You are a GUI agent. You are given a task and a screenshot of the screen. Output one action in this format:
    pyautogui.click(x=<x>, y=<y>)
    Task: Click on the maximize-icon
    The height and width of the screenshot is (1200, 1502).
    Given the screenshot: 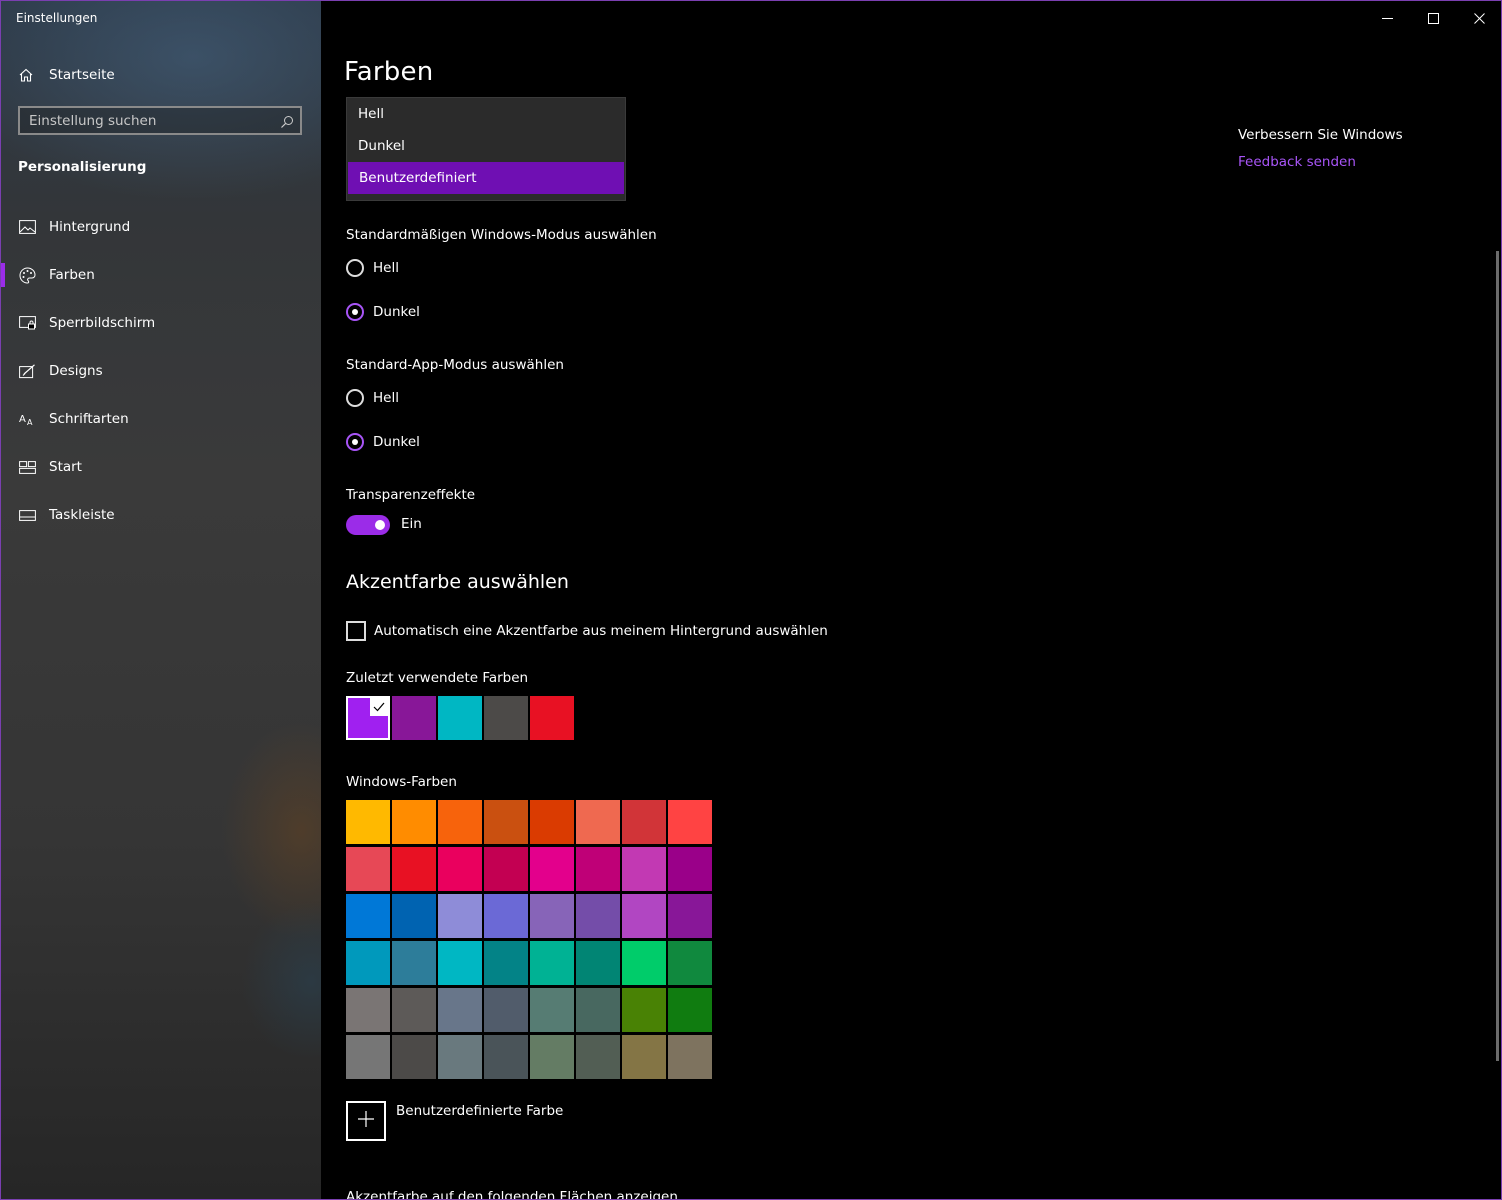 What is the action you would take?
    pyautogui.click(x=1433, y=18)
    